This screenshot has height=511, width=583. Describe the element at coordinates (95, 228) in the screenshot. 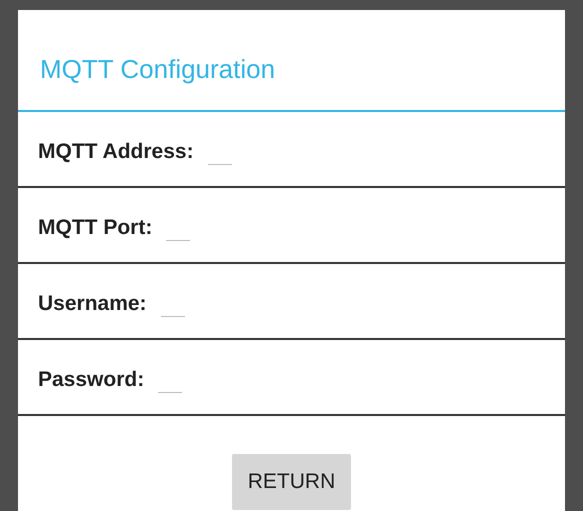

I see `field-label: MQTT Port:` at that location.